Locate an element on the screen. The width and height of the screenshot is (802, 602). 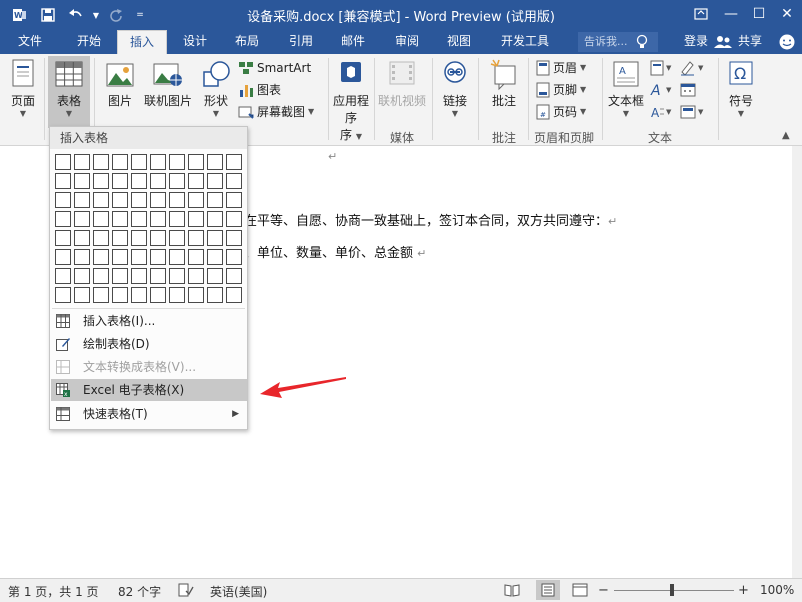
status-language: 英语(美国) is located at coordinates (238, 591).